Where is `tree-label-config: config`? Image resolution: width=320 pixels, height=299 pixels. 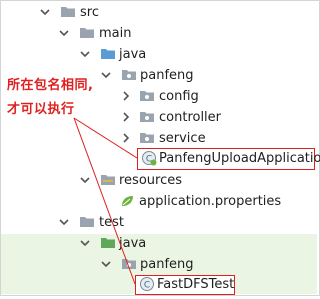
tree-label-config: config is located at coordinates (179, 96).